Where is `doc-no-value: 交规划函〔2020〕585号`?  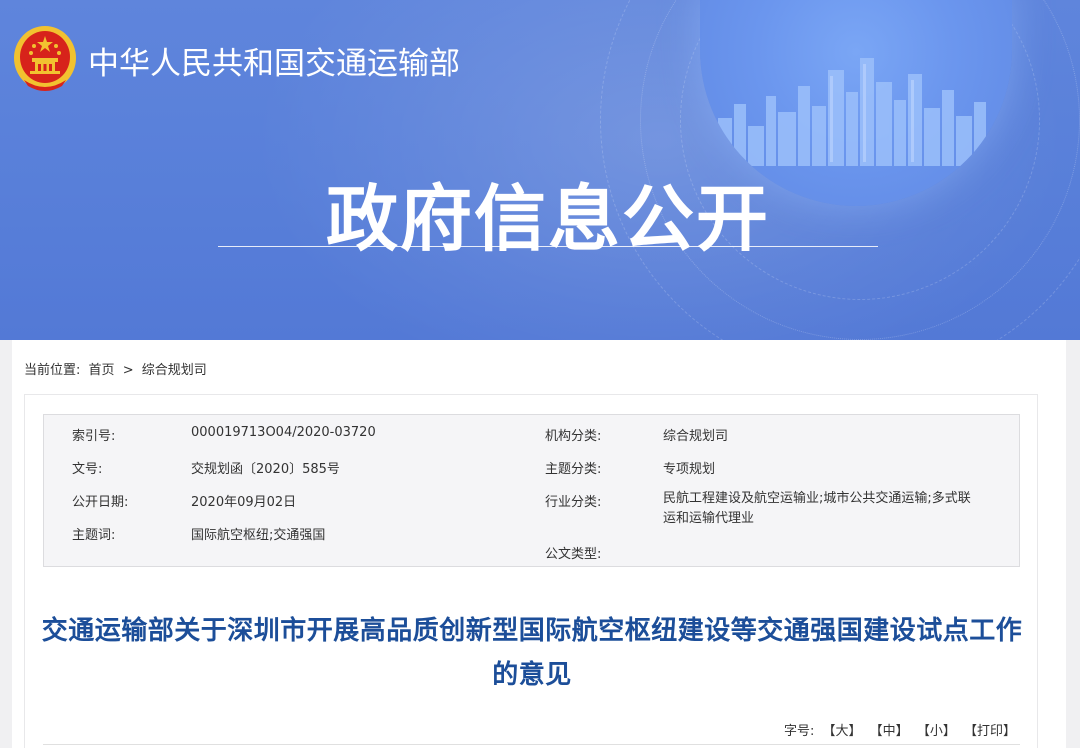 doc-no-value: 交规划函〔2020〕585号 is located at coordinates (265, 469).